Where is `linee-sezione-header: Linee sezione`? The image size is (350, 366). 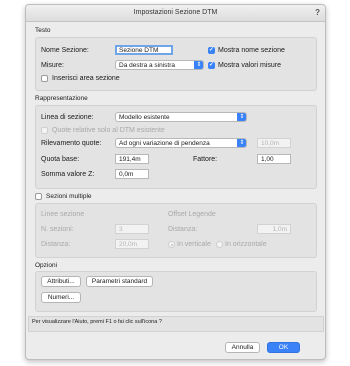 linee-sezione-header: Linee sezione is located at coordinates (63, 214).